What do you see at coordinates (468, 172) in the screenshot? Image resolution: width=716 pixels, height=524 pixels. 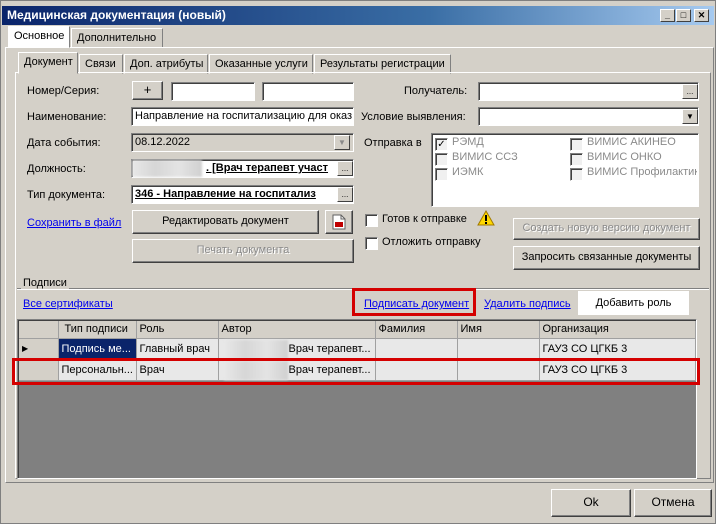 I see `send-iemk-label: ИЭМК` at bounding box center [468, 172].